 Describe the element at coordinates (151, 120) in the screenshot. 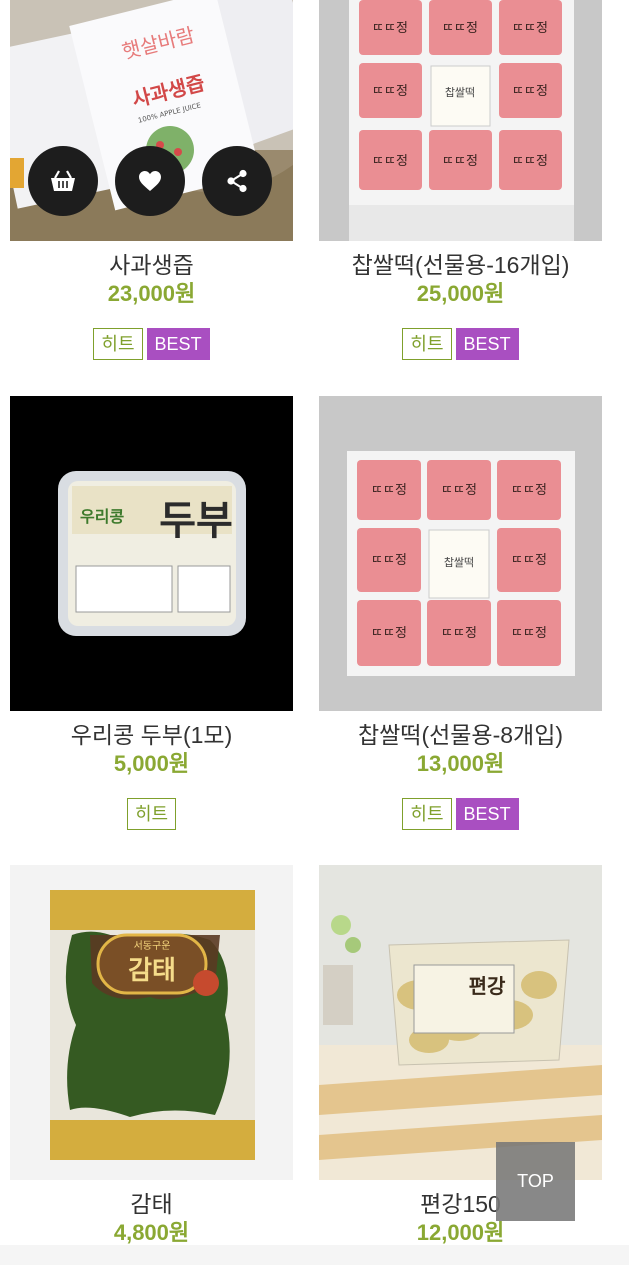

I see `product-image: 햇살바람 사과생즙 100% APPLE JUICE` at that location.